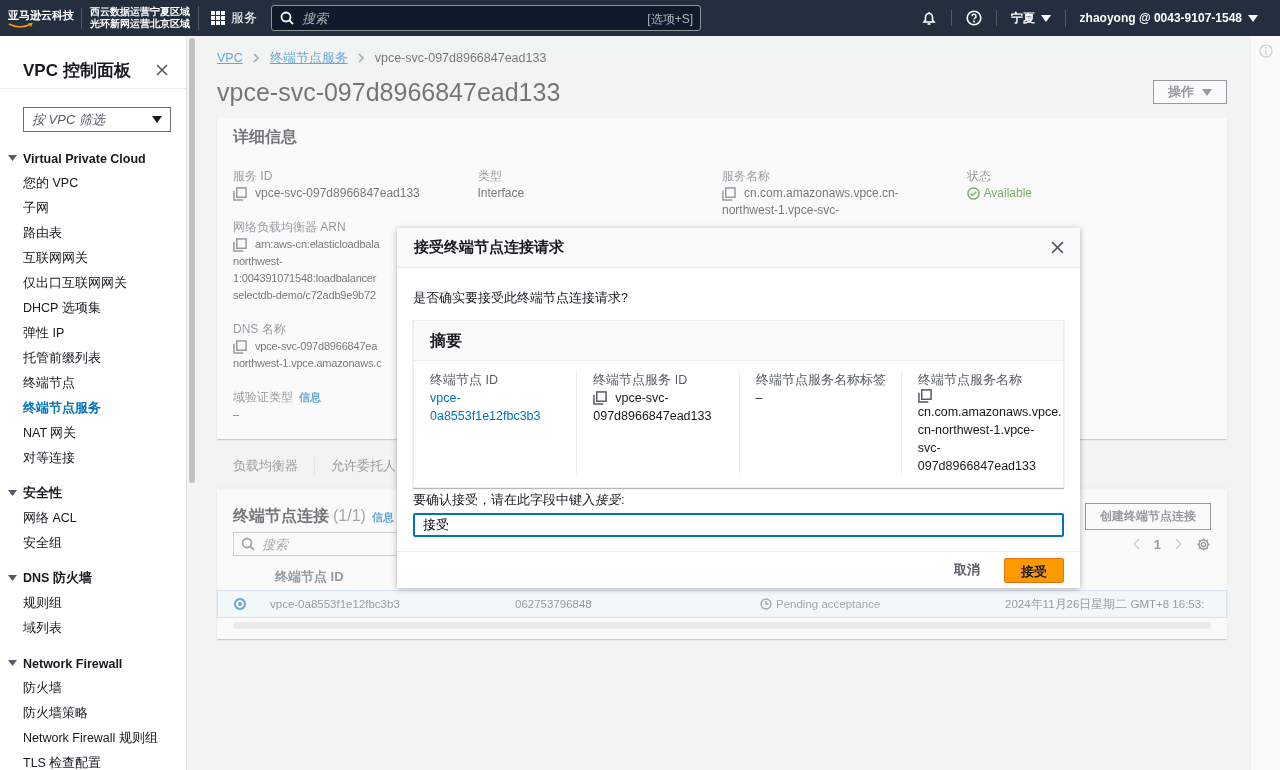 The height and width of the screenshot is (770, 1280). Describe the element at coordinates (501, 193) in the screenshot. I see `field-value: Interface` at that location.